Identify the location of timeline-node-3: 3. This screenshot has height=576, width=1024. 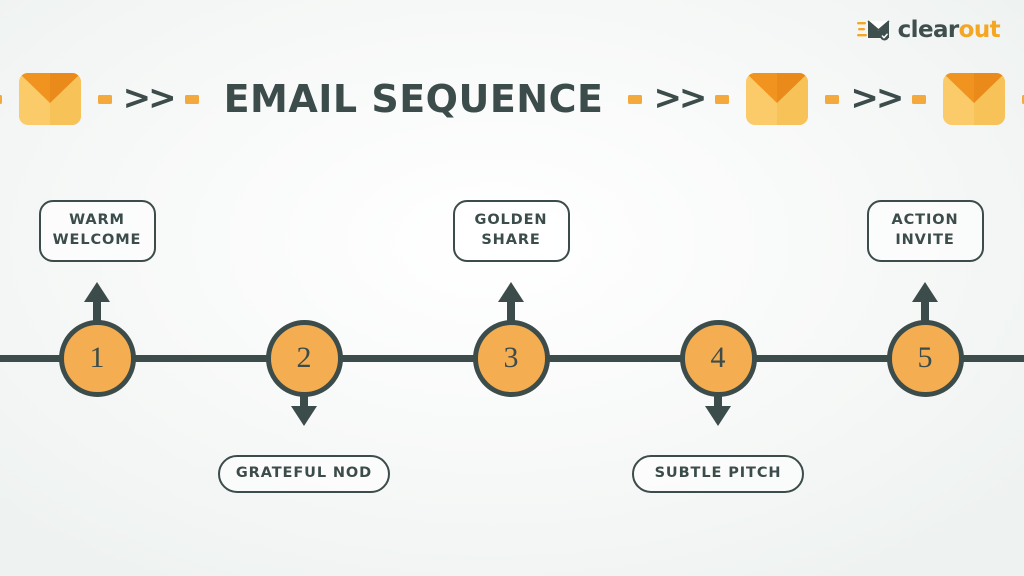
(511, 358).